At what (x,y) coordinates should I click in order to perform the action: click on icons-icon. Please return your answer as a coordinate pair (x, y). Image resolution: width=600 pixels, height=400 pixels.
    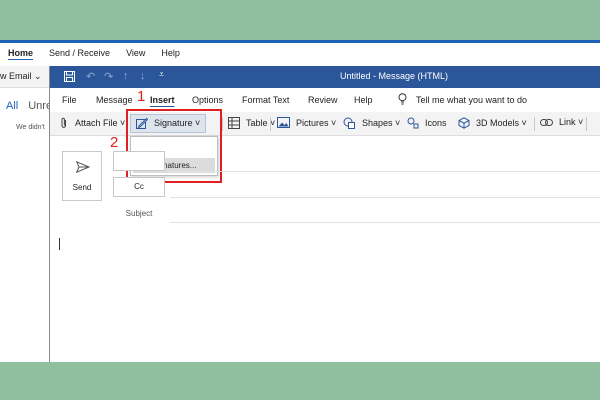
    Looking at the image, I should click on (413, 123).